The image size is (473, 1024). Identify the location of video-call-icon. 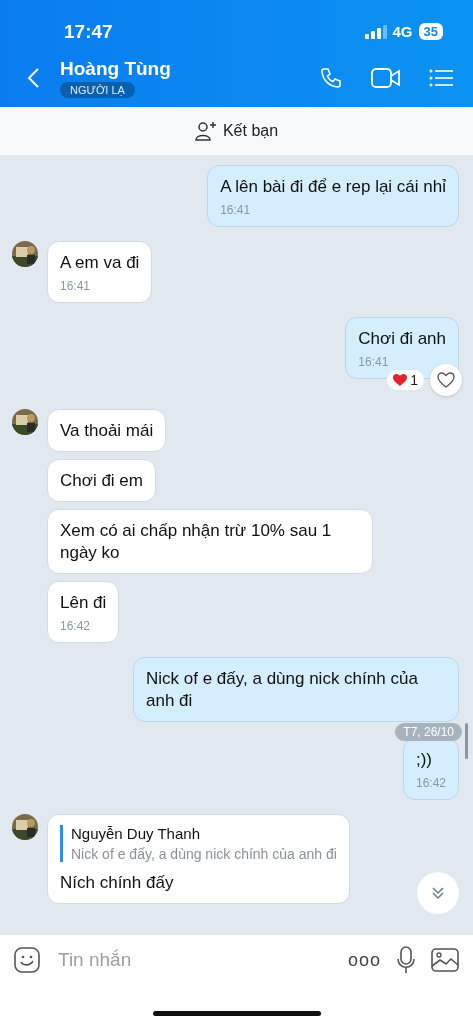
(386, 78).